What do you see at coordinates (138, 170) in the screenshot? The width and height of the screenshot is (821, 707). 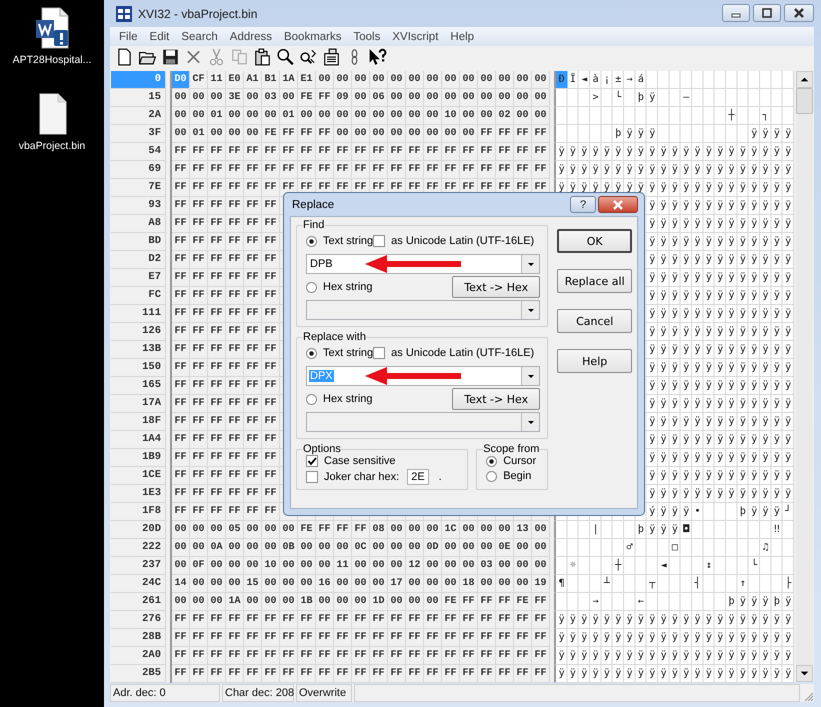 I see `address-cell: 69` at bounding box center [138, 170].